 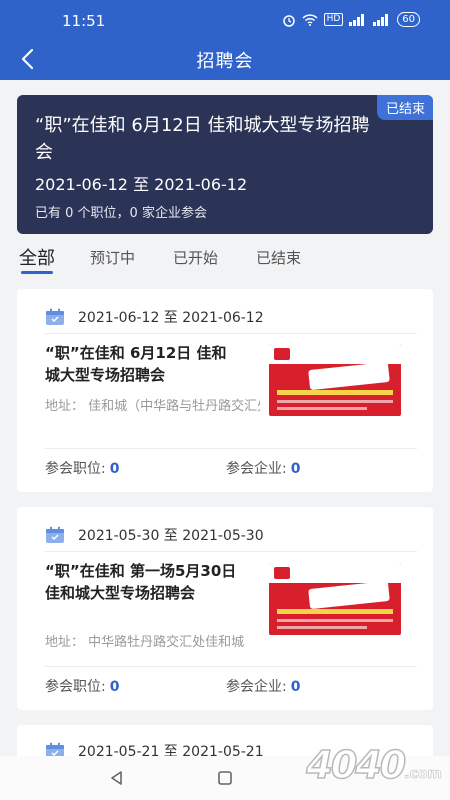 What do you see at coordinates (171, 536) in the screenshot?
I see `card-date-range: 2021-05-30 至 2021-05-30` at bounding box center [171, 536].